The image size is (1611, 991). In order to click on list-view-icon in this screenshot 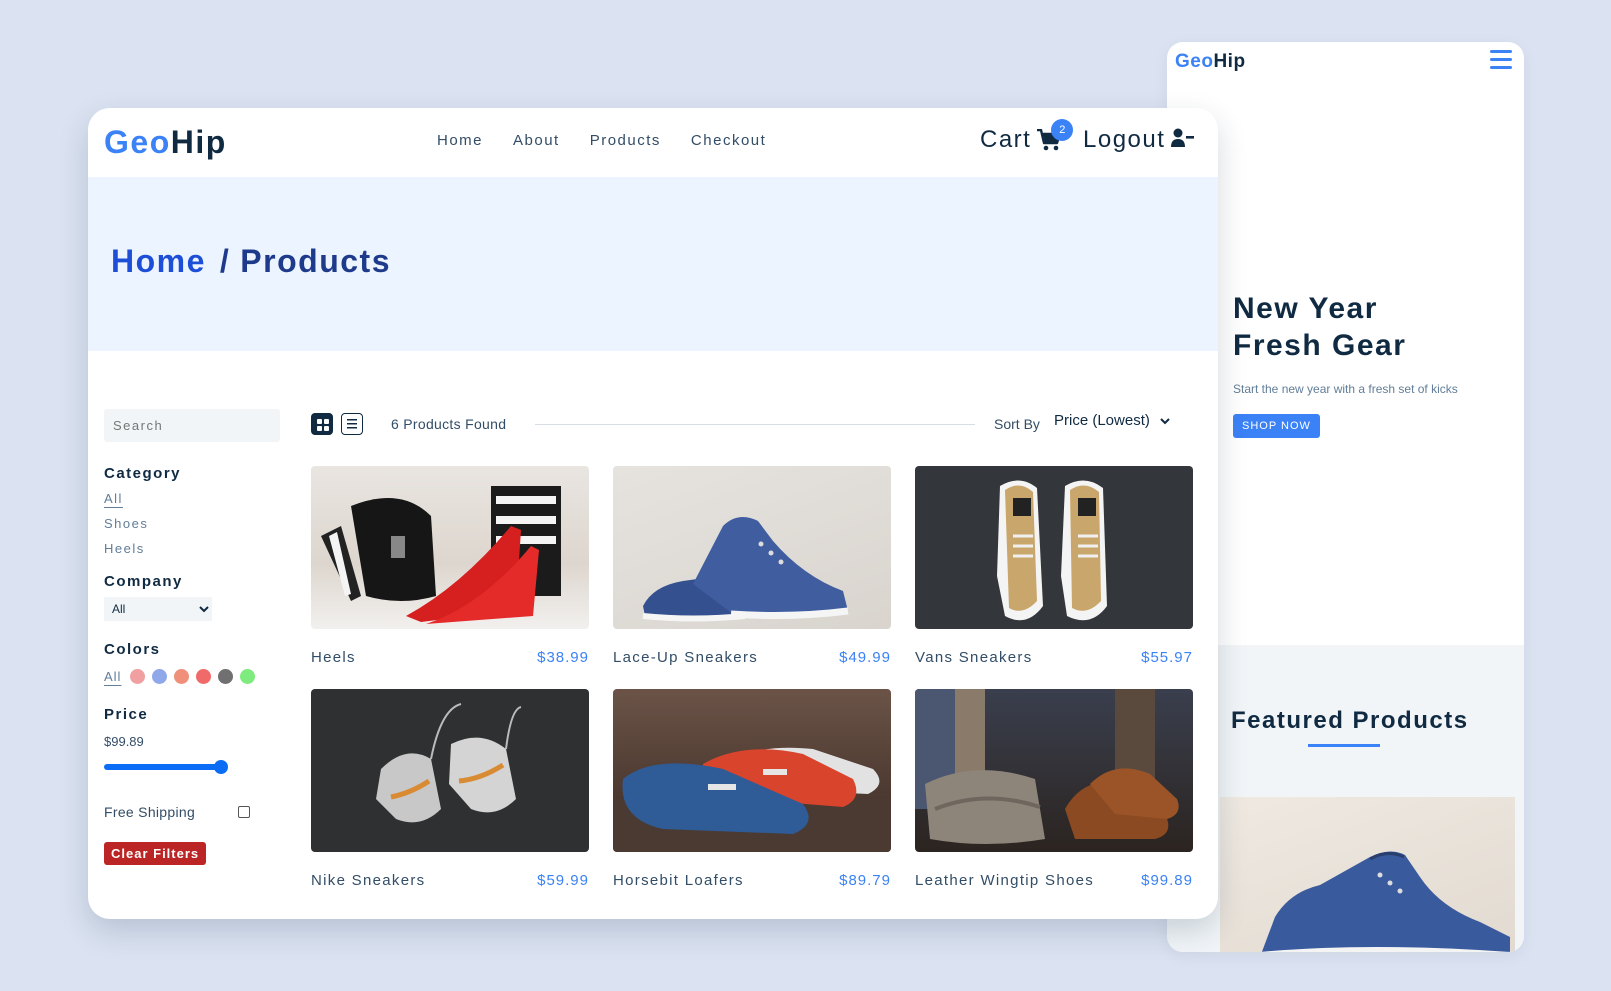, I will do `click(352, 424)`.